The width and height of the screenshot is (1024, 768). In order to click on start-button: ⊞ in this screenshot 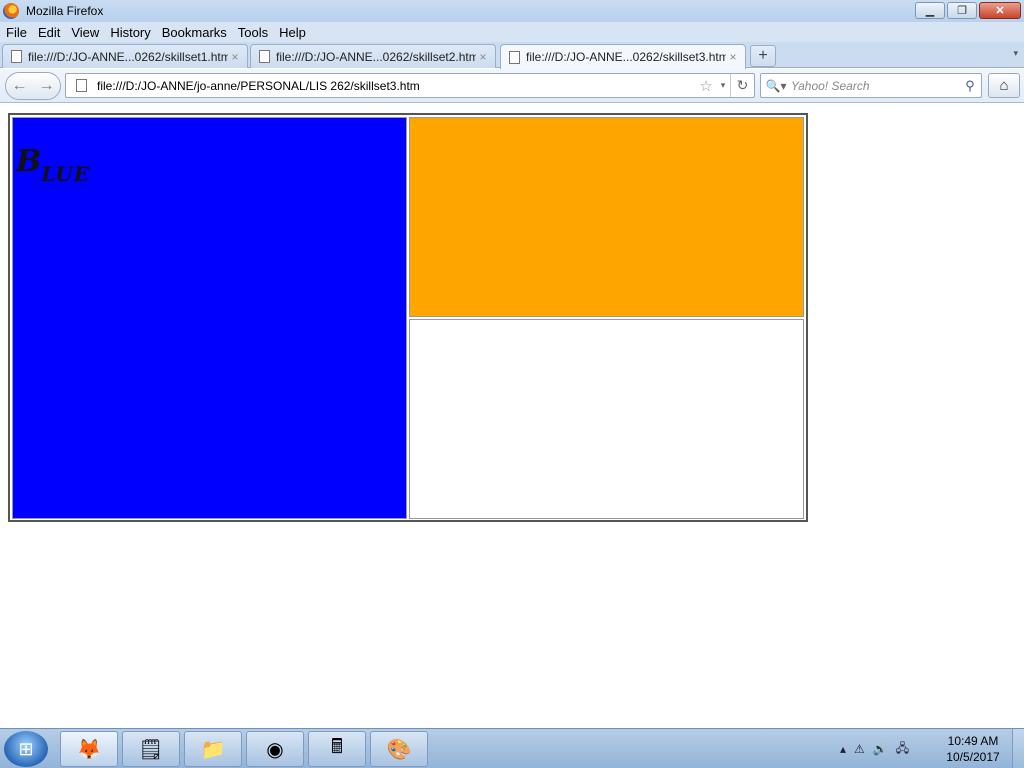, I will do `click(26, 749)`.